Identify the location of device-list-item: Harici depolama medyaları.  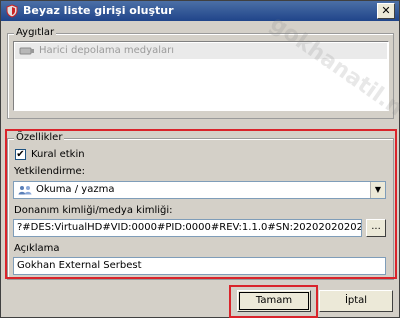
(201, 51).